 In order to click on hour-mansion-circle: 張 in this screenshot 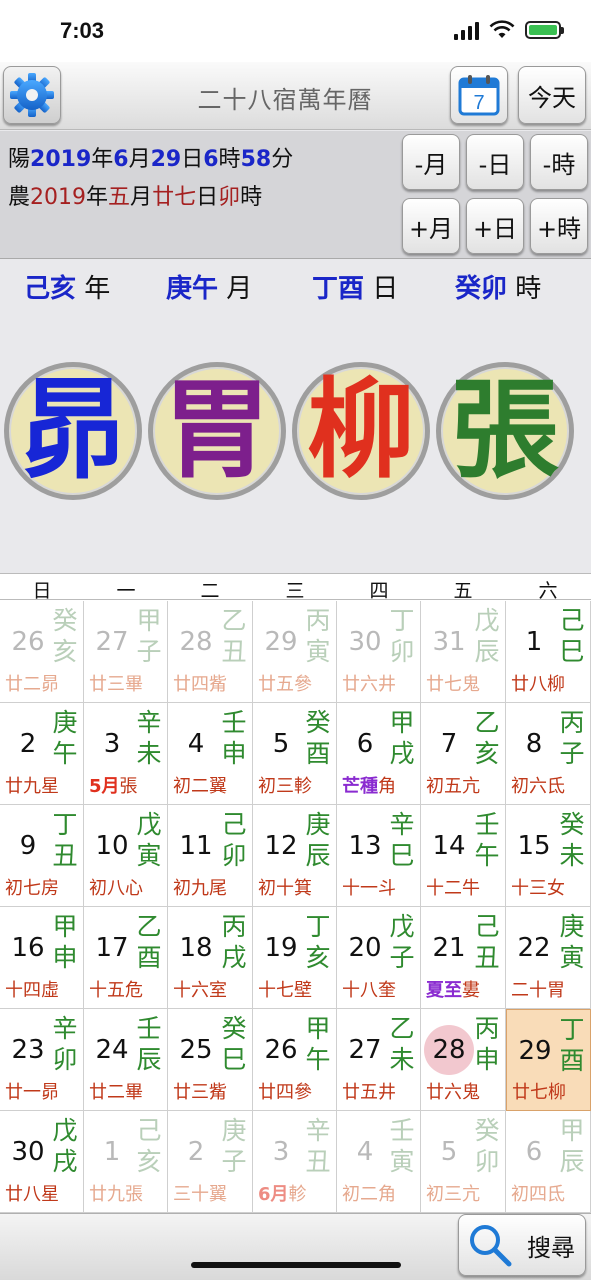, I will do `click(505, 431)`.